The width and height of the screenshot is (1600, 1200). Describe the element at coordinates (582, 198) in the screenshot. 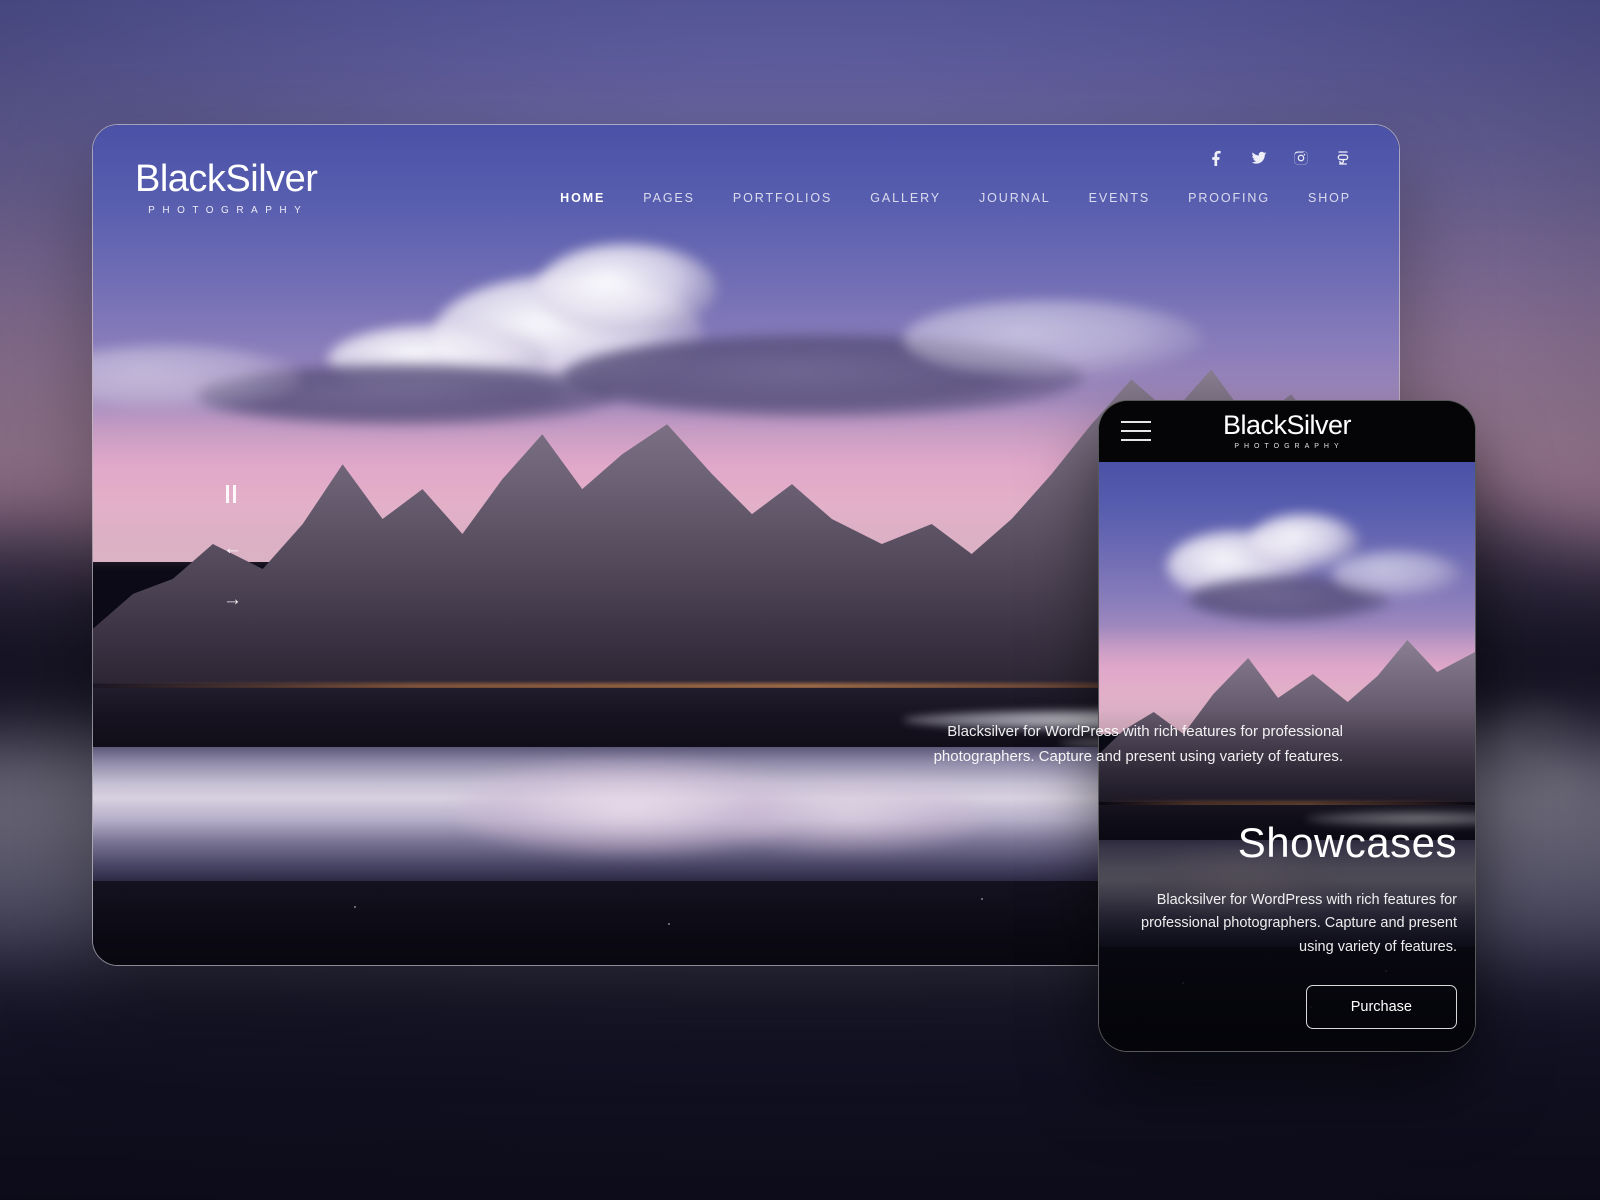

I see `nav-item-home: HOME` at that location.